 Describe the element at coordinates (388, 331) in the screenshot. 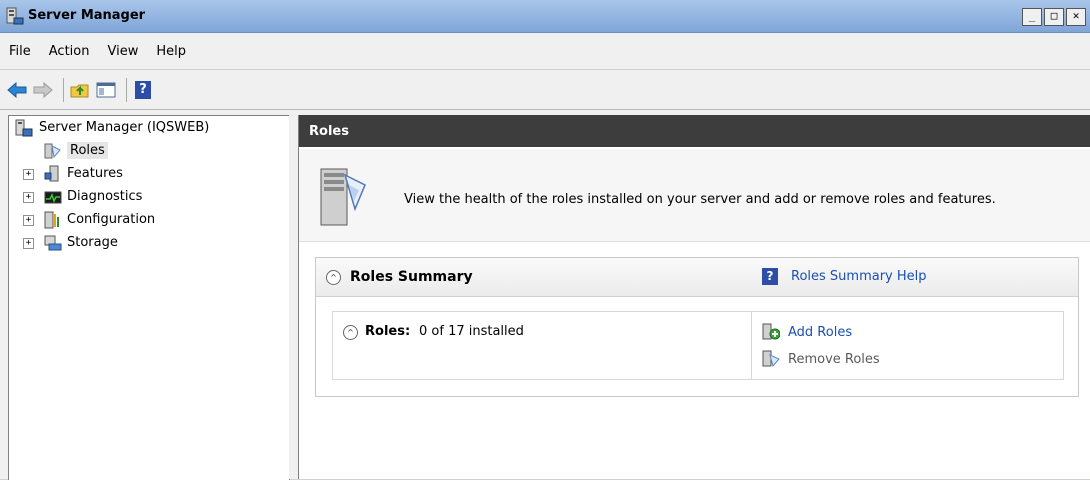

I see `roles-label: Roles:` at that location.